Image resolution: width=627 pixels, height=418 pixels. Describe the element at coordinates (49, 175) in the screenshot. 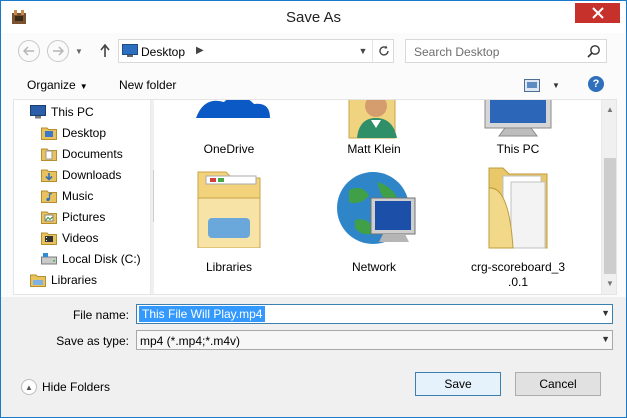

I see `downloads-icon` at that location.